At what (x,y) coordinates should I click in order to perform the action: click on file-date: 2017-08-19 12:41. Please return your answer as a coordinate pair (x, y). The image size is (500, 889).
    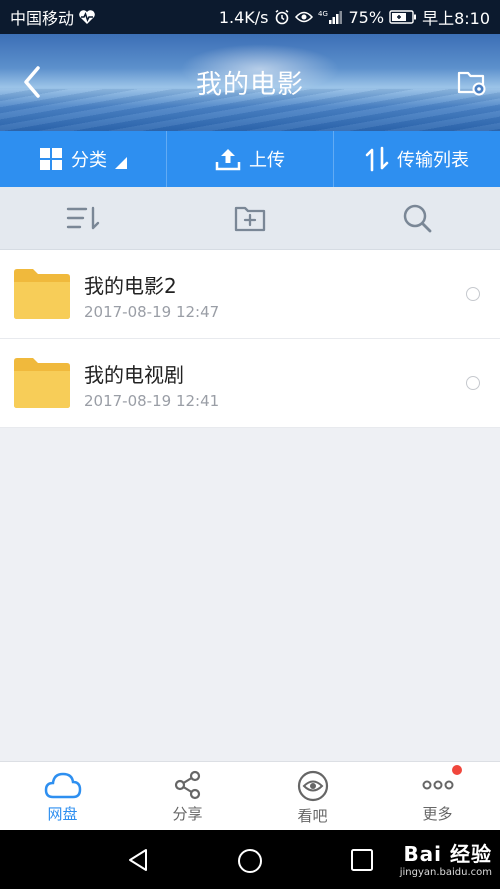
    Looking at the image, I should click on (152, 401).